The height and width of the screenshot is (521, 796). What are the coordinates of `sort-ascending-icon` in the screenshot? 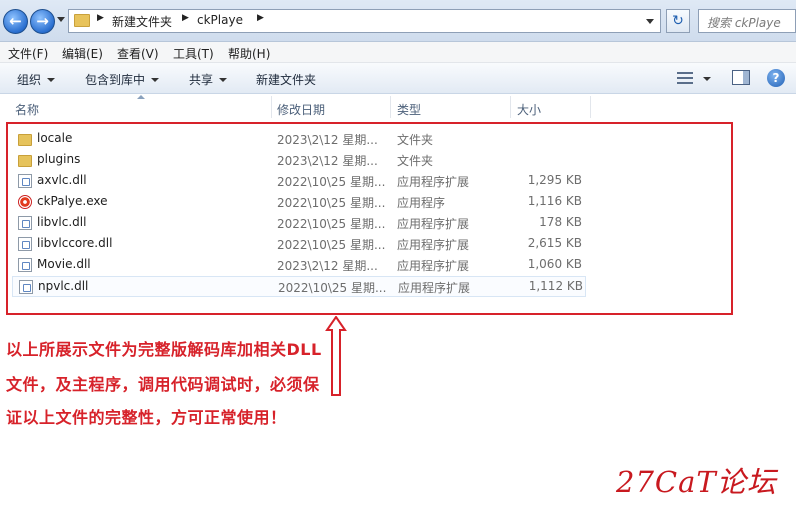 It's located at (141, 97).